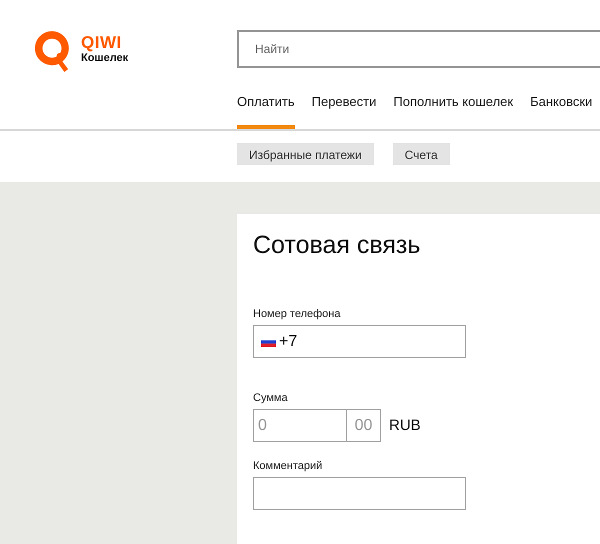  Describe the element at coordinates (364, 425) in the screenshot. I see `kopecks-field: 00` at that location.